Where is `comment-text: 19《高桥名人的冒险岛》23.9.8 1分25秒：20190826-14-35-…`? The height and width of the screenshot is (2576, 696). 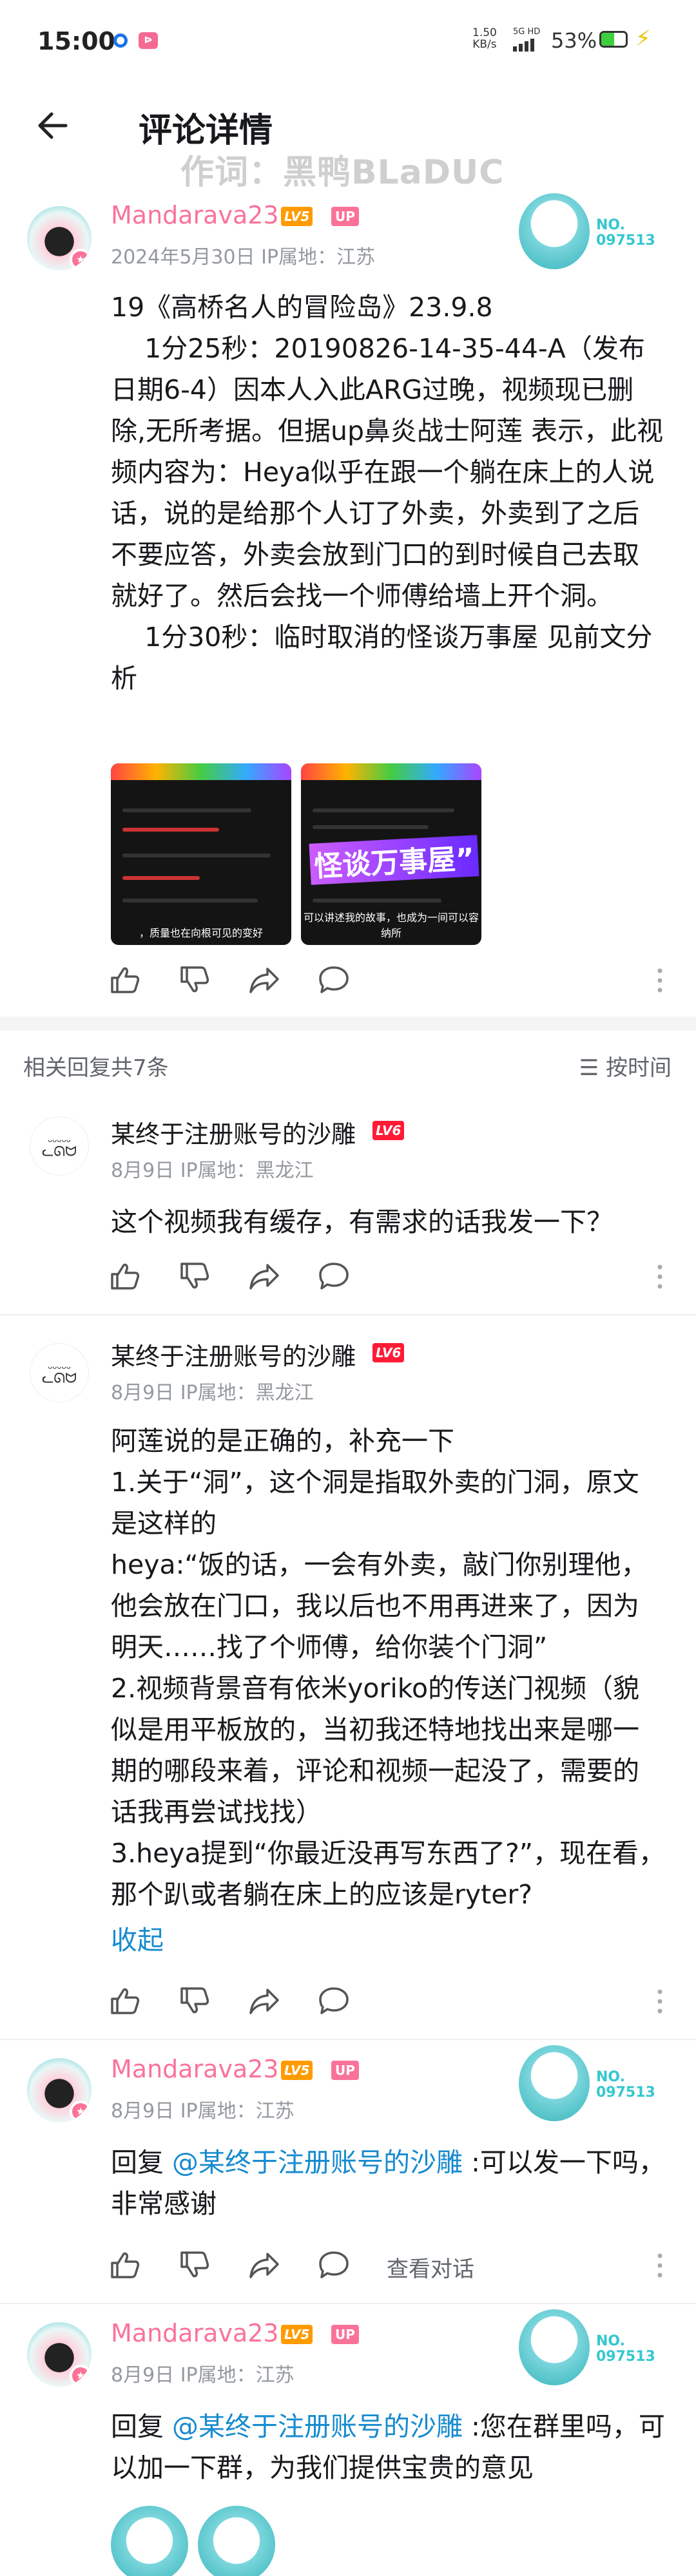 comment-text: 19《高桥名人的冒险岛》23.9.8 1分25秒：20190826-14-35-… is located at coordinates (387, 493).